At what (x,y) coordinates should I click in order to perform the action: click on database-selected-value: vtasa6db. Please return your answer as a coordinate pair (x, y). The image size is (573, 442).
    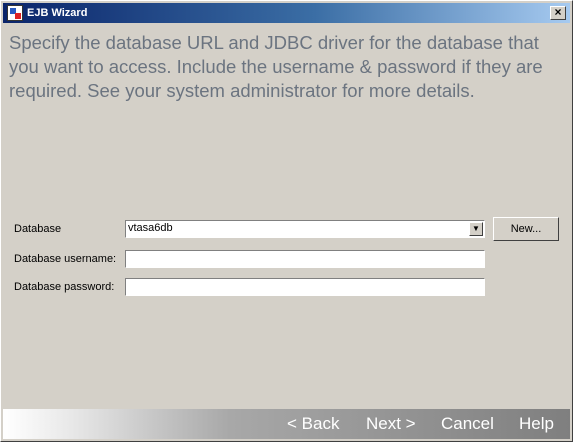
    Looking at the image, I should click on (150, 228).